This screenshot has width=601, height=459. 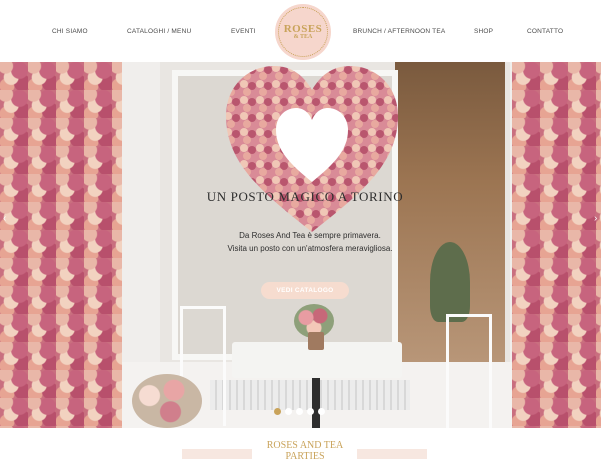 I want to click on hero-description-line1: Da Roses And Tea è sempre primavera., so click(x=310, y=235).